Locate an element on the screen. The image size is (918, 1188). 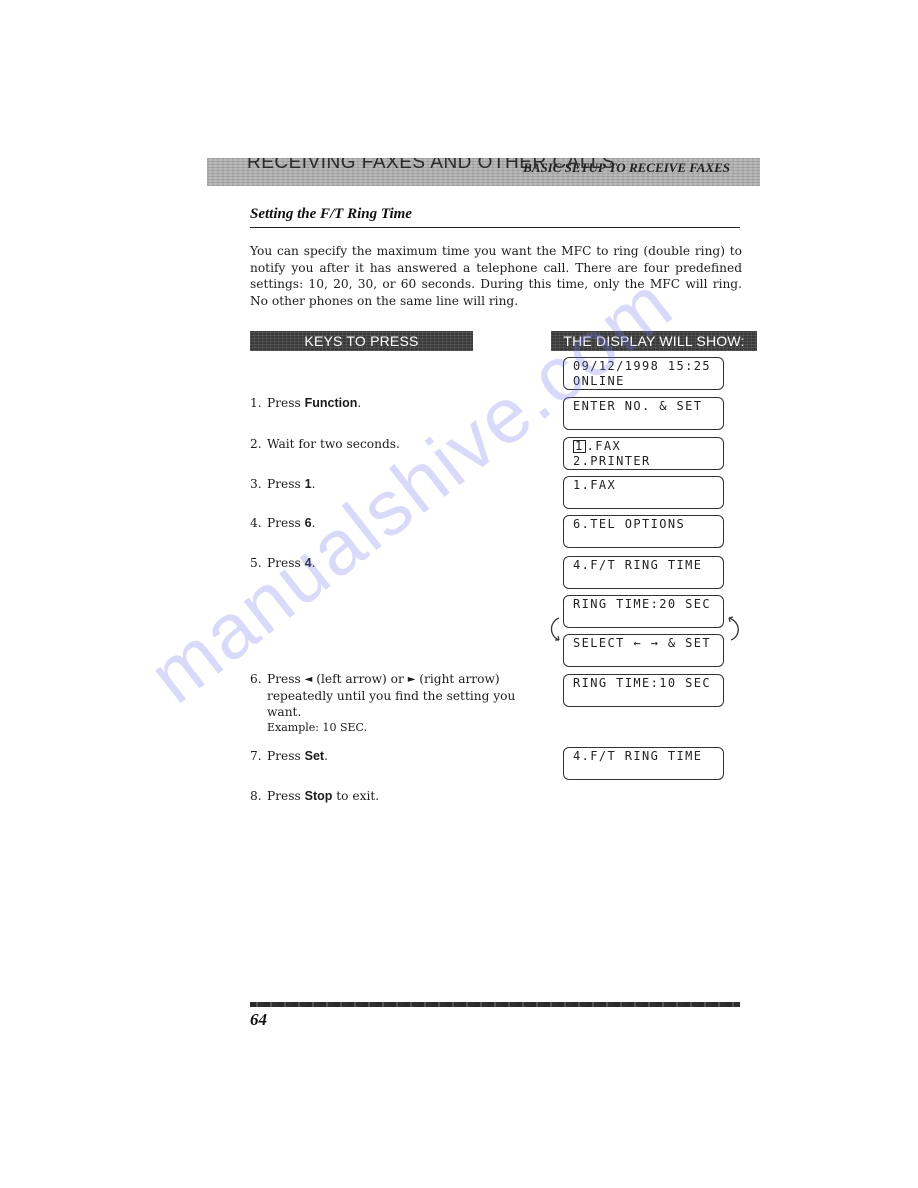
page-number: 64 is located at coordinates (258, 1019).